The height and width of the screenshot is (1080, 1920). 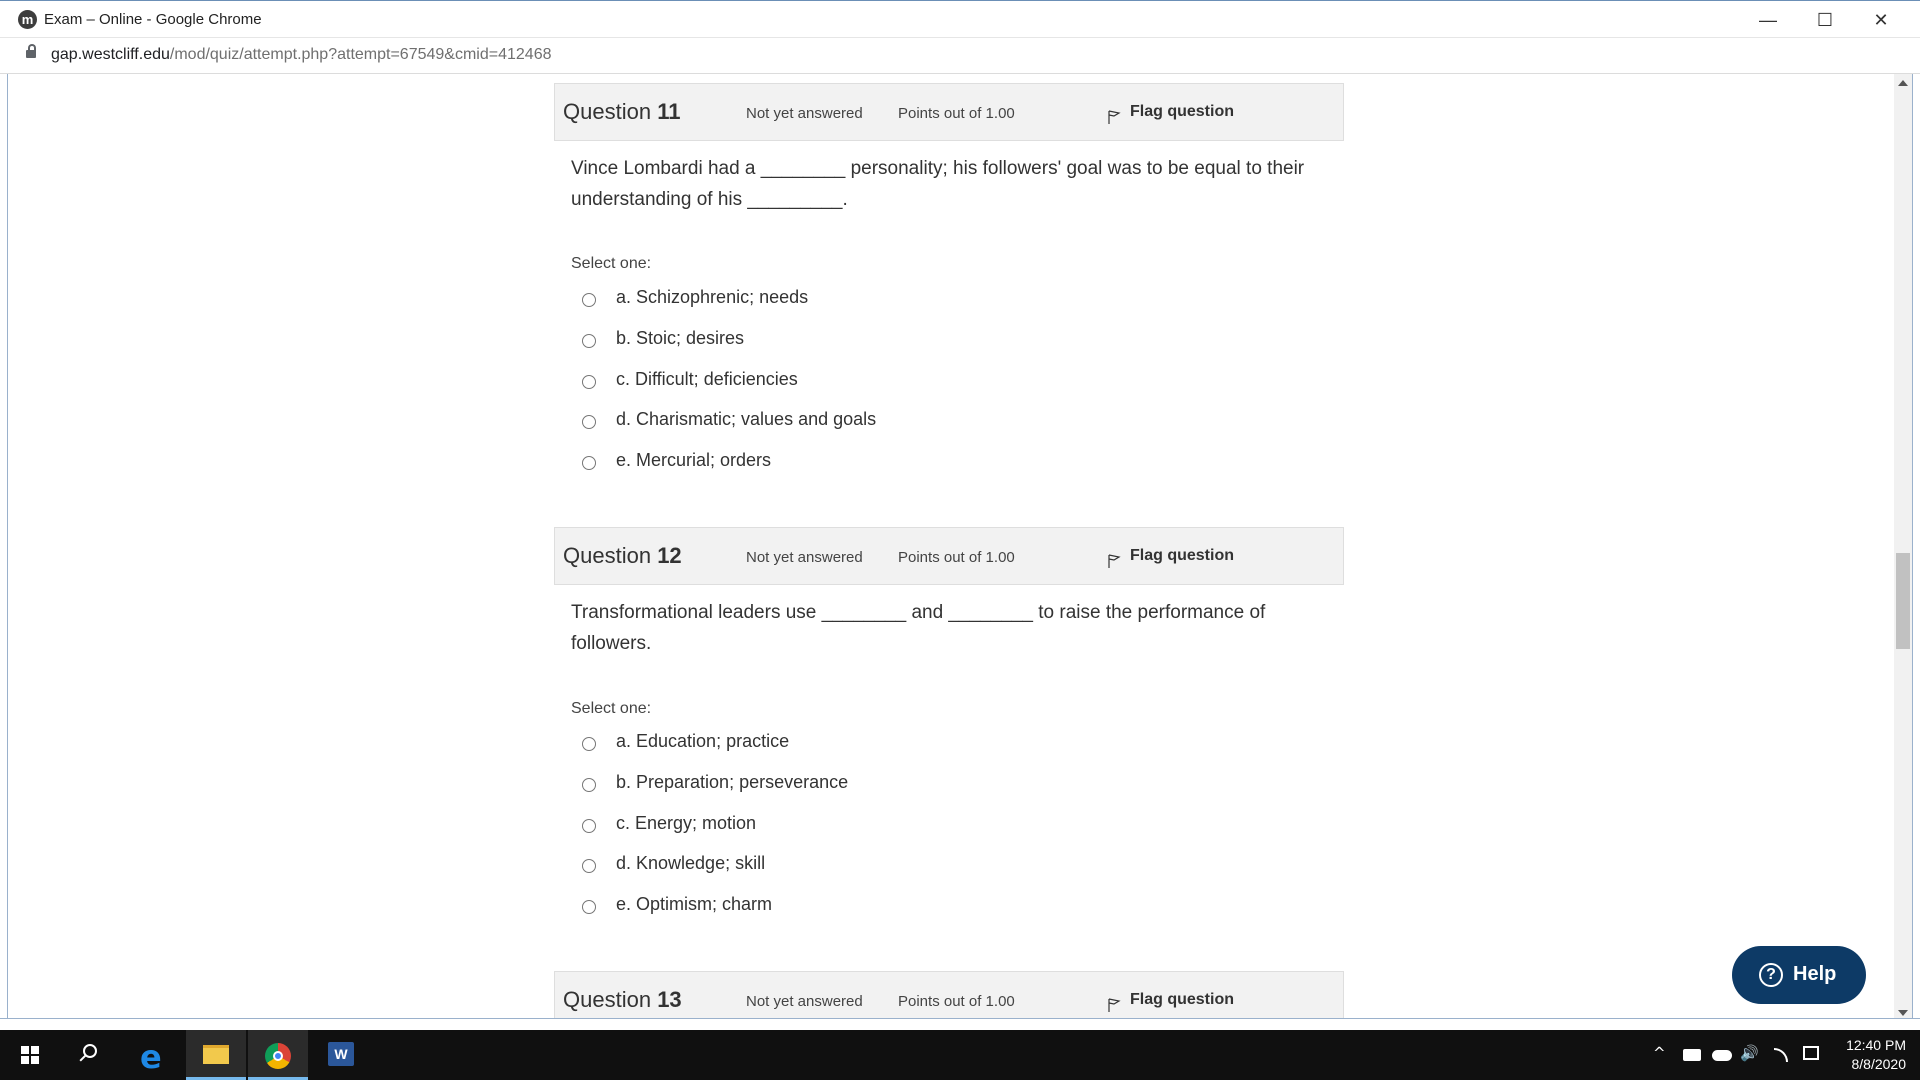 What do you see at coordinates (1811, 1053) in the screenshot?
I see `notification-icon` at bounding box center [1811, 1053].